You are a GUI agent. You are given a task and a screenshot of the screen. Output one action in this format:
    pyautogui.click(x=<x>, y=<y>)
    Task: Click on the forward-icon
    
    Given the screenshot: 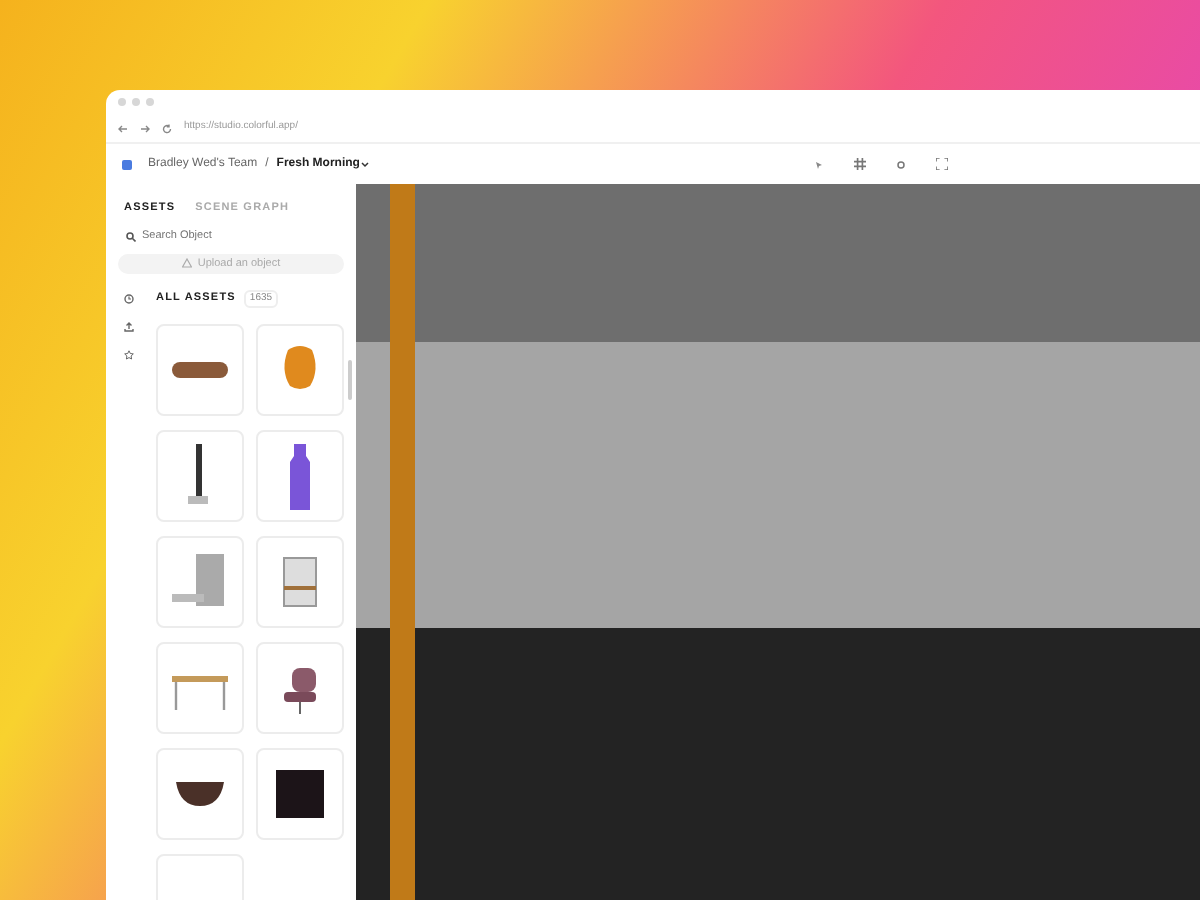 What is the action you would take?
    pyautogui.click(x=145, y=128)
    